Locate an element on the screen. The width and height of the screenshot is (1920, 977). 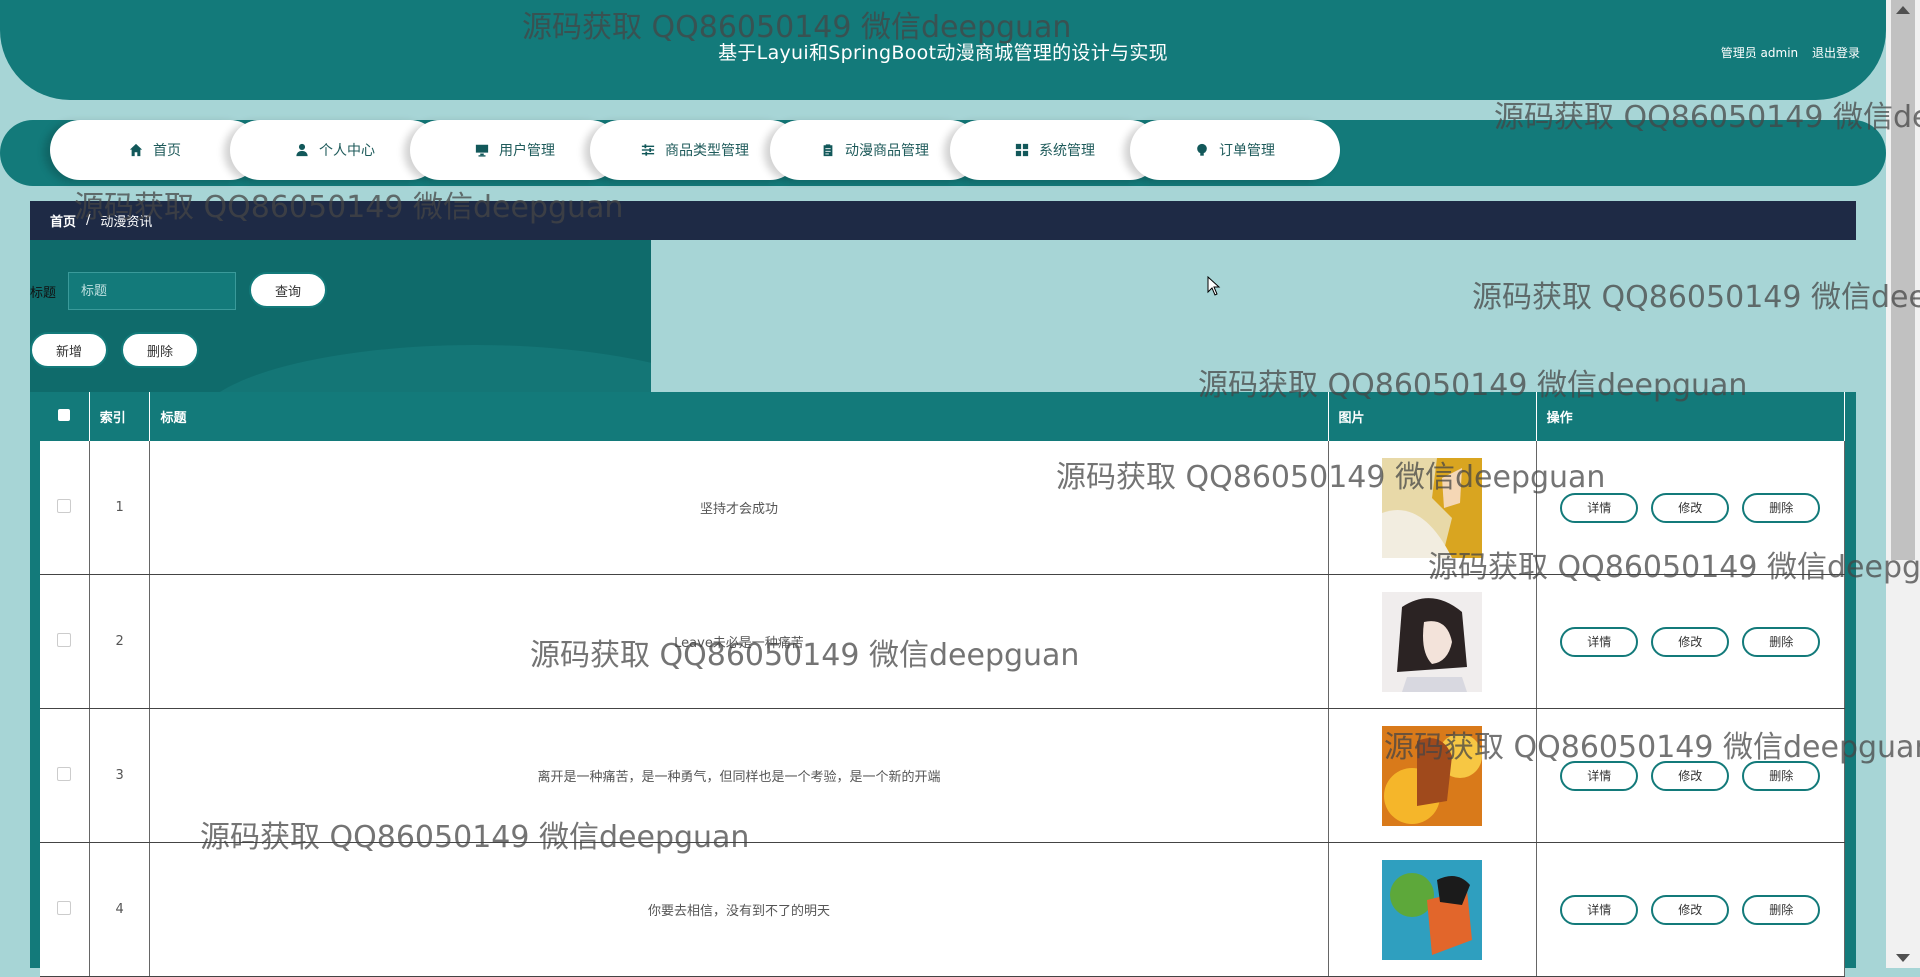
query-button: 查询 is located at coordinates (288, 290).